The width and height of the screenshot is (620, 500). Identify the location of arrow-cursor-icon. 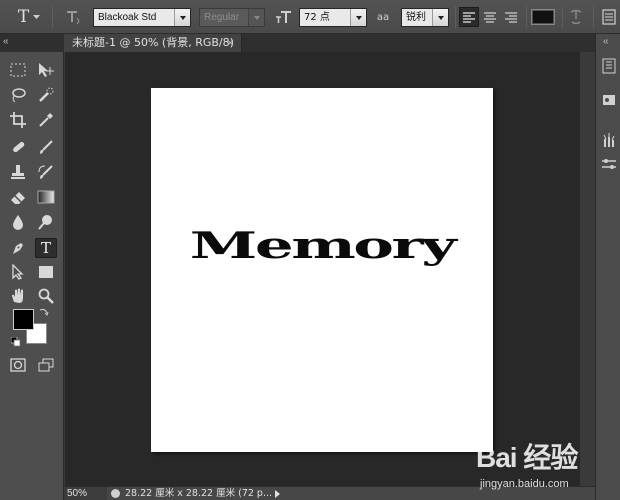
(18, 272).